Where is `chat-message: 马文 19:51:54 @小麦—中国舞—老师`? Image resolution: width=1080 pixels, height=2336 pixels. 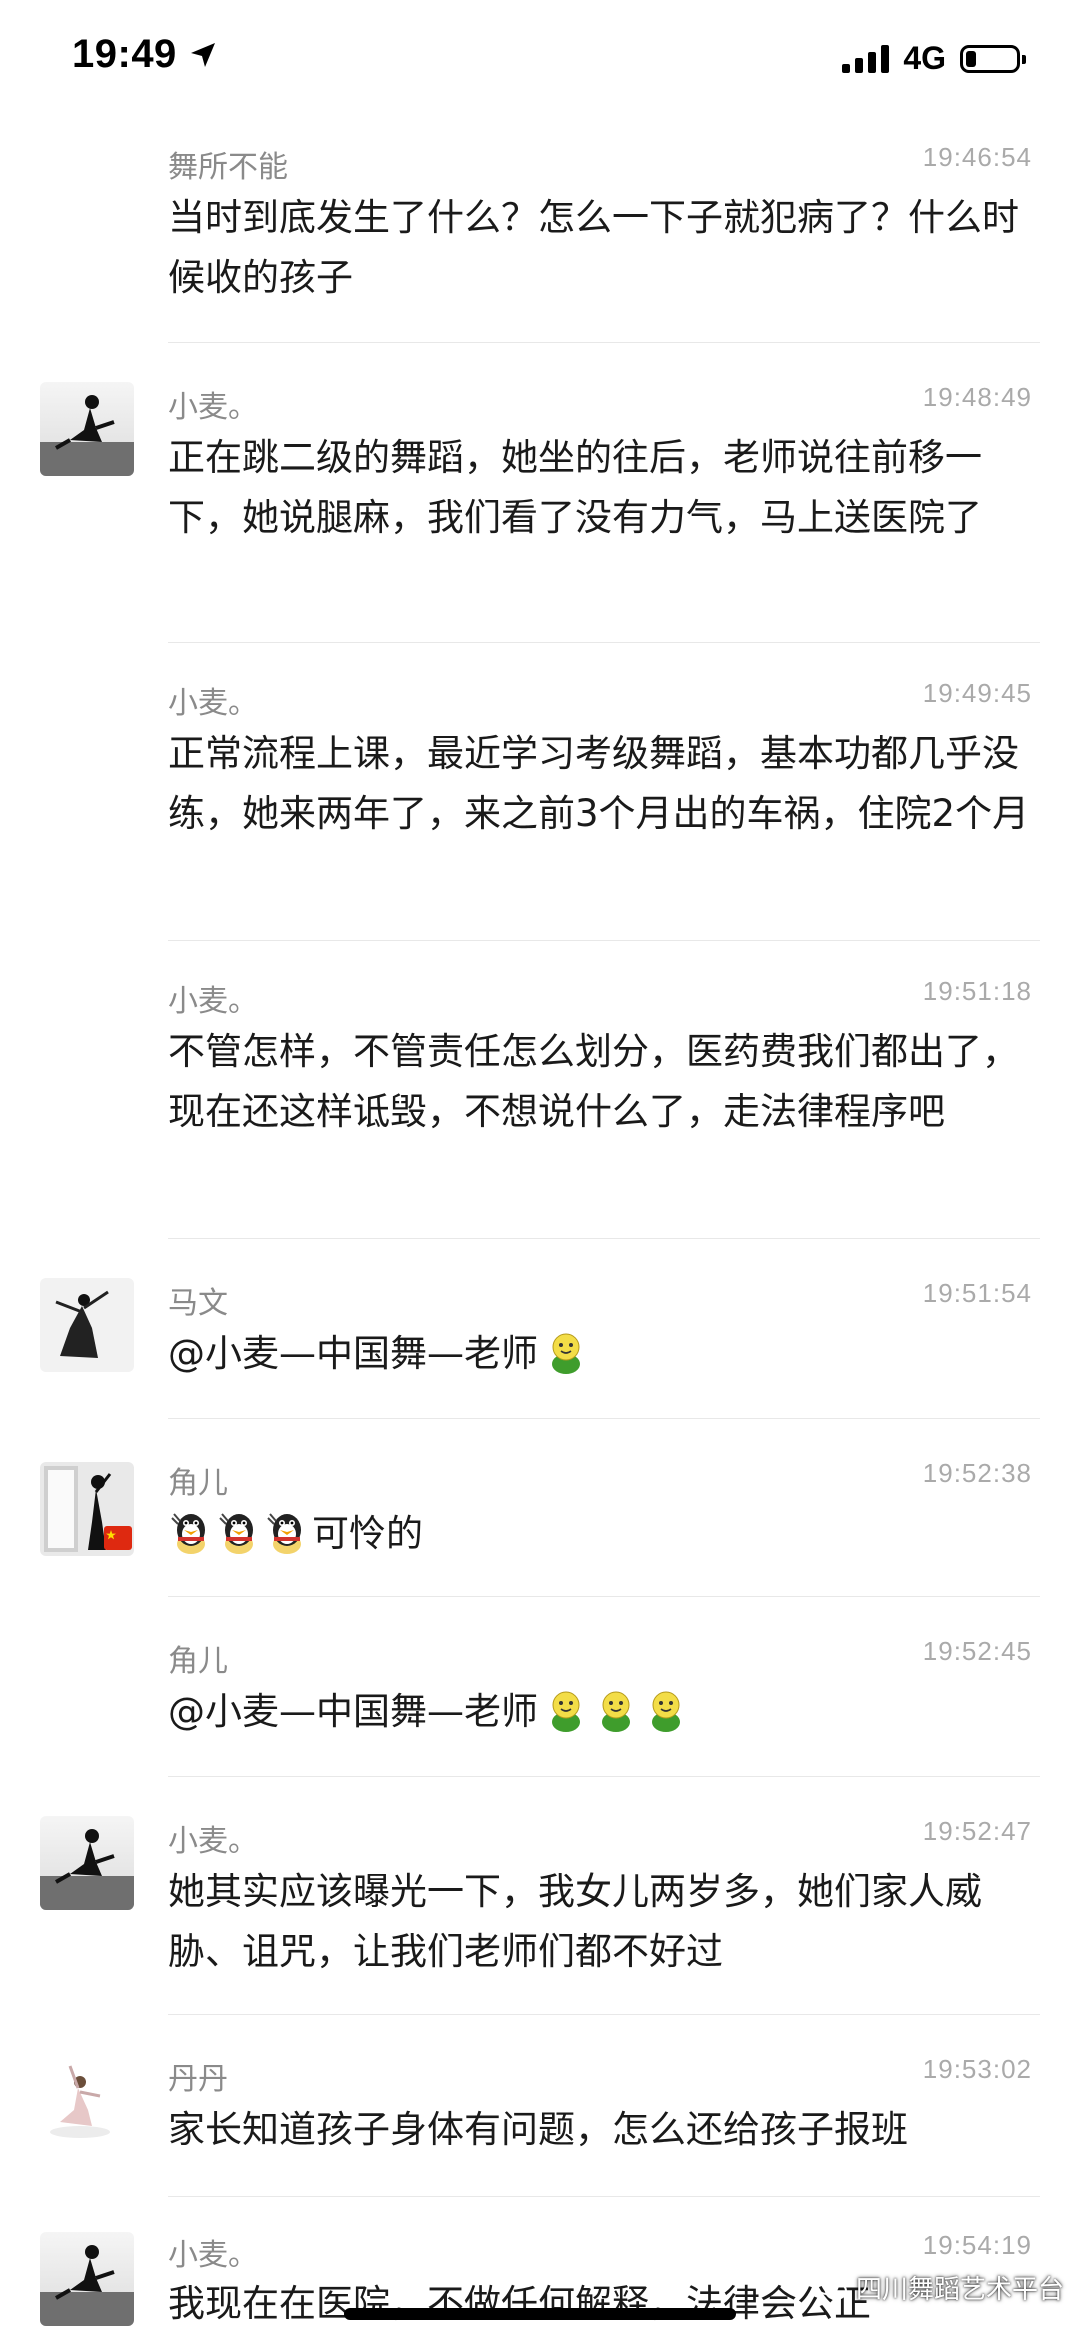 chat-message: 马文 19:51:54 @小麦—中国舞—老师 is located at coordinates (540, 1343).